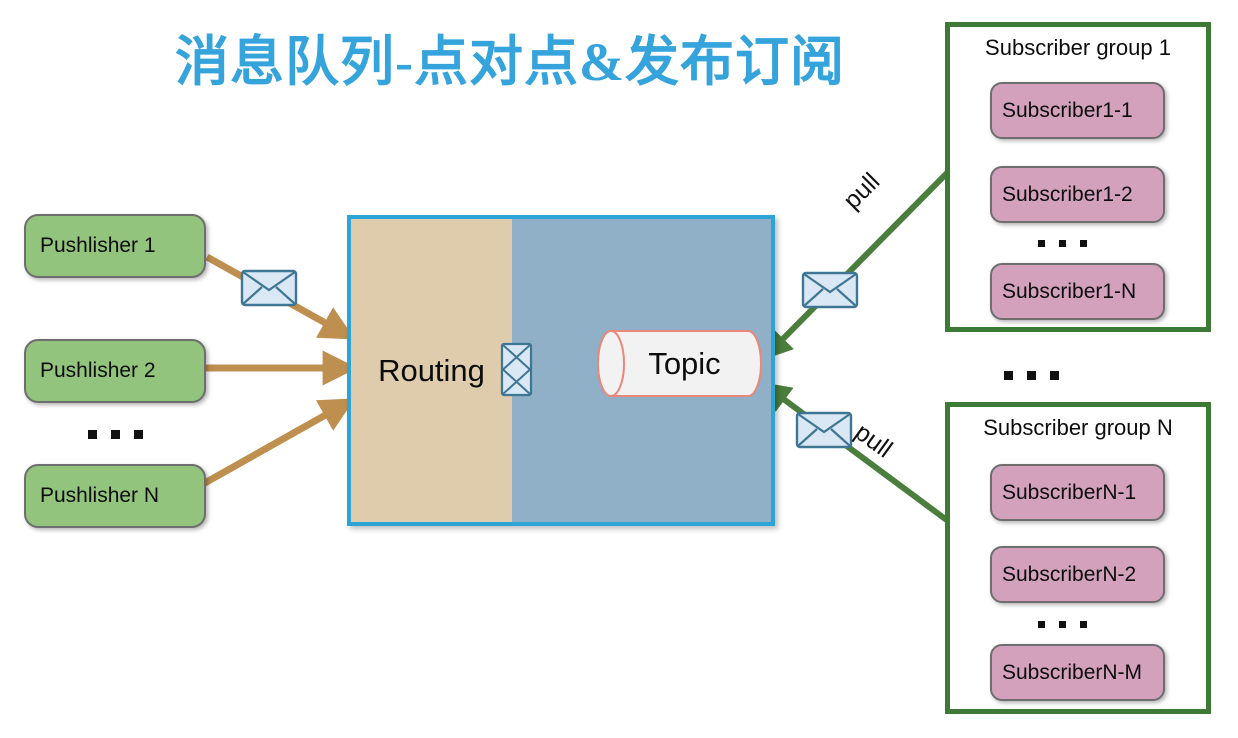 The width and height of the screenshot is (1238, 738). I want to click on subscriber-node: Subscriber1-2, so click(1077, 194).